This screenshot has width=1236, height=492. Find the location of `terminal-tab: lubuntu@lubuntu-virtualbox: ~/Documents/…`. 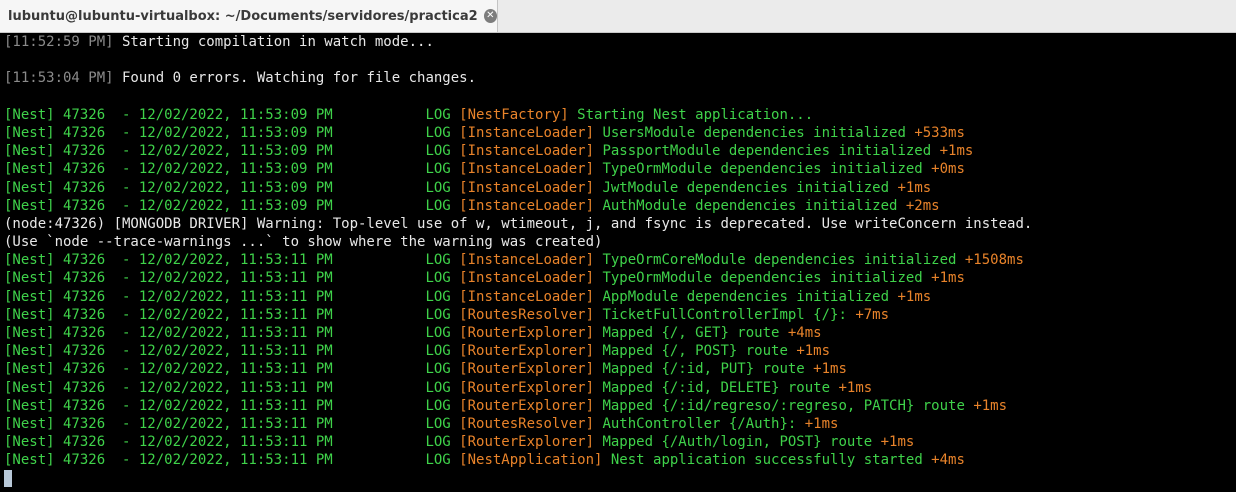

terminal-tab: lubuntu@lubuntu-virtualbox: ~/Documents/… is located at coordinates (249, 16).